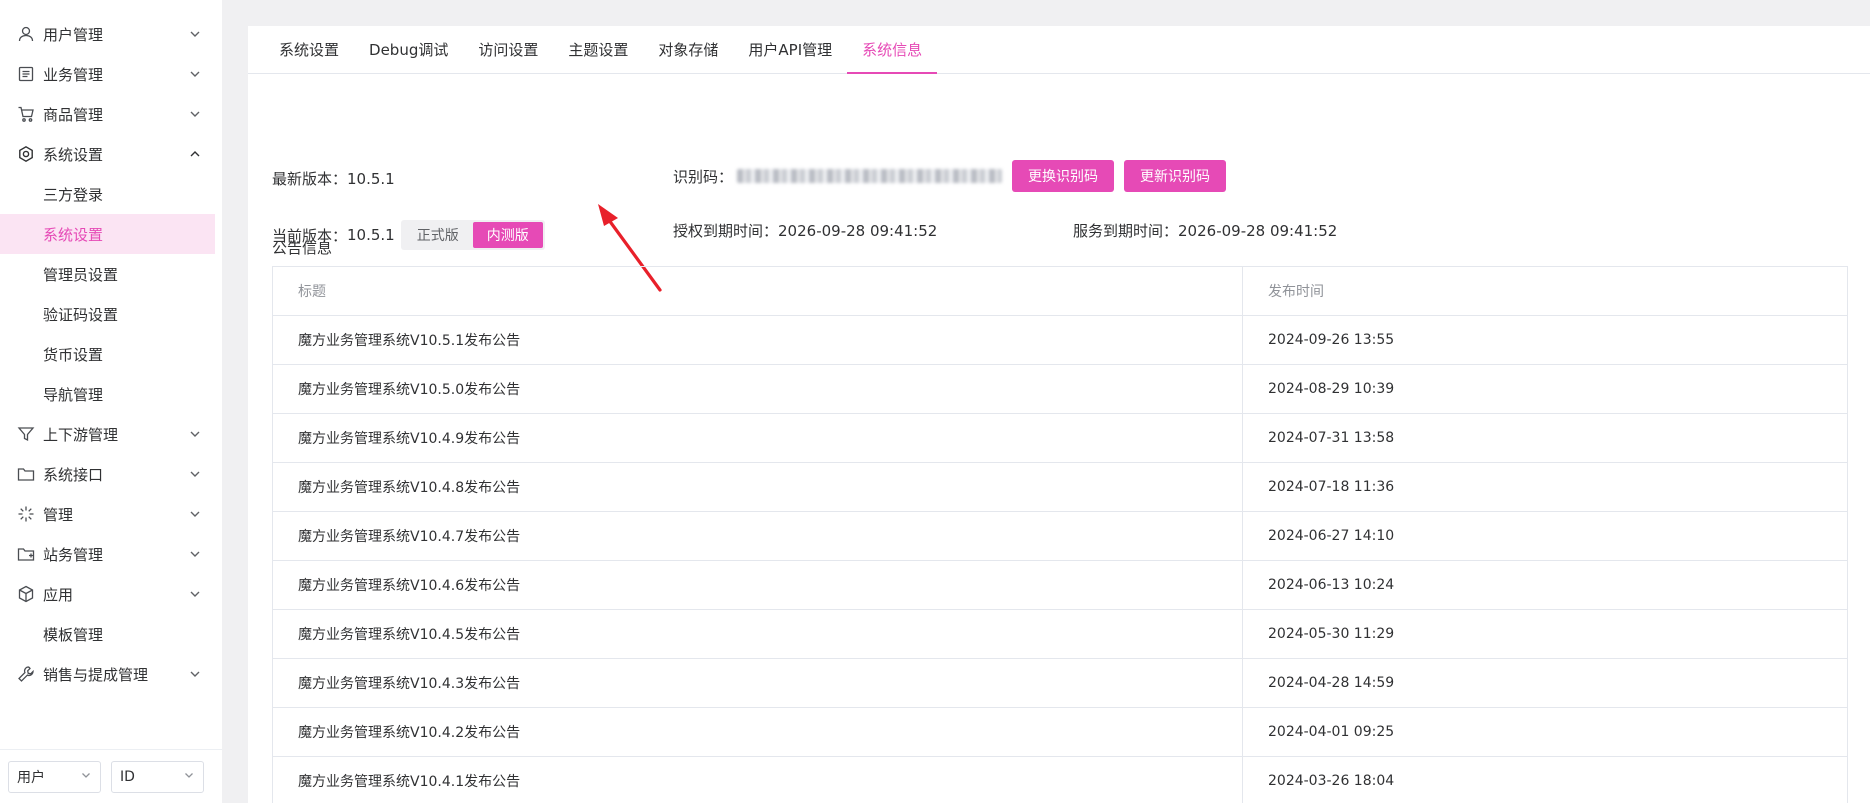 The height and width of the screenshot is (803, 1870). Describe the element at coordinates (309, 49) in the screenshot. I see `tab-system-settings: 系统设置` at that location.